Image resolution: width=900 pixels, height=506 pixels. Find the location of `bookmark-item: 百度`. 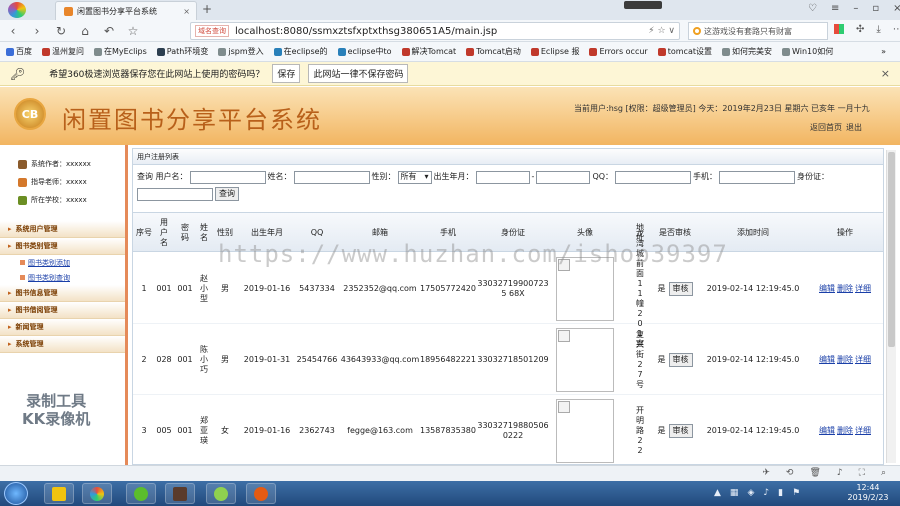

bookmark-item: 百度 is located at coordinates (19, 51).